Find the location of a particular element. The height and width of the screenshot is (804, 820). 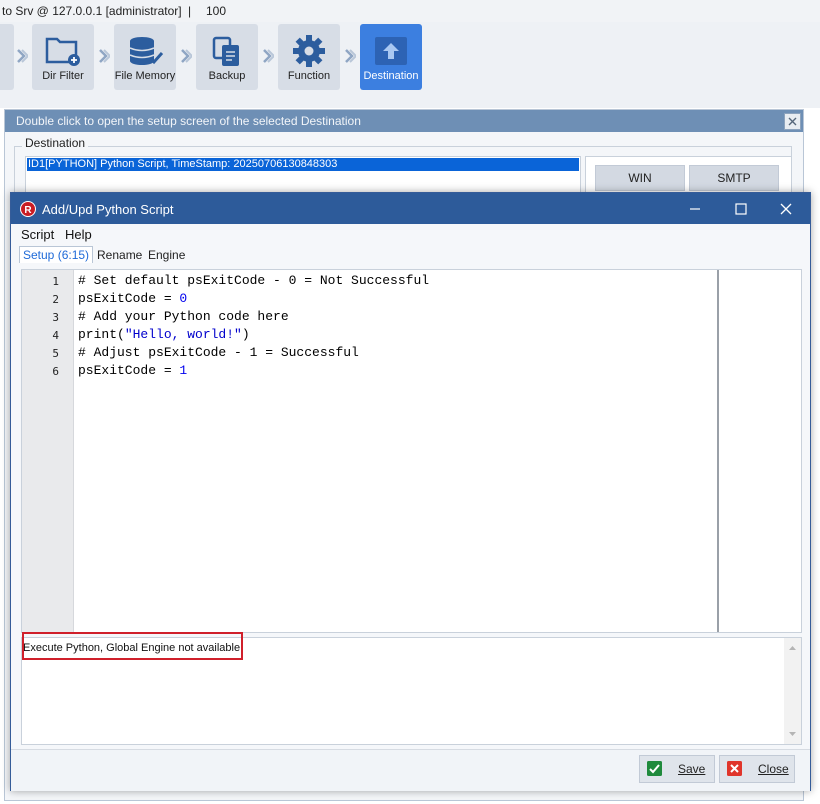

code-line: # Add your Python code here is located at coordinates (183, 316).